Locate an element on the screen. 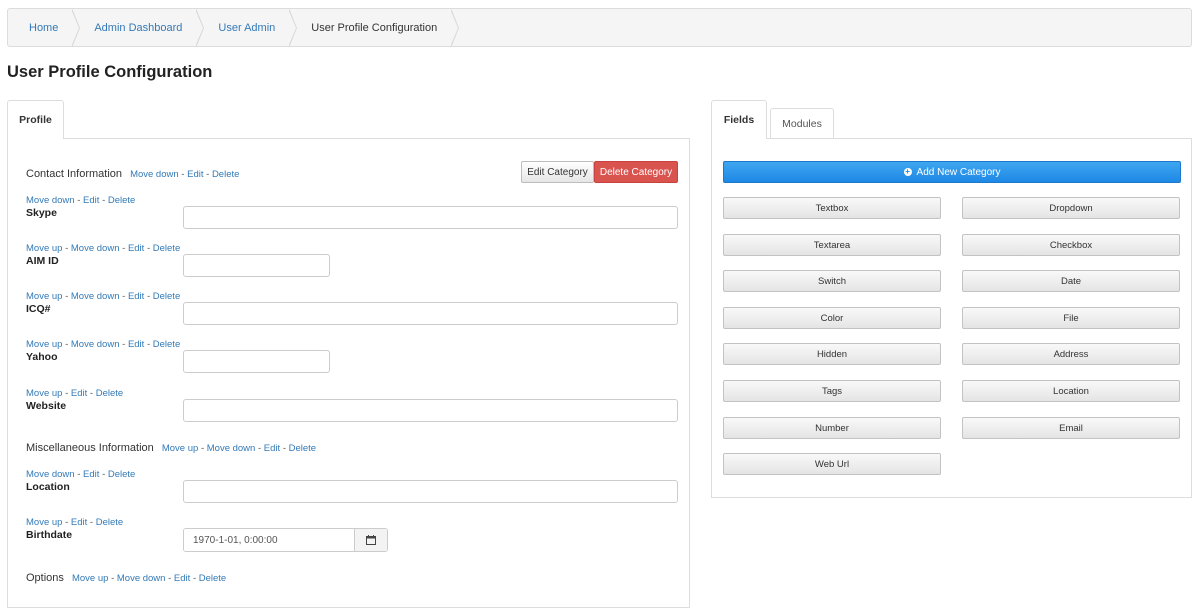 The height and width of the screenshot is (608, 1200). field-actions-icq: Move up - Move down - Edit - Delete is located at coordinates (103, 296).